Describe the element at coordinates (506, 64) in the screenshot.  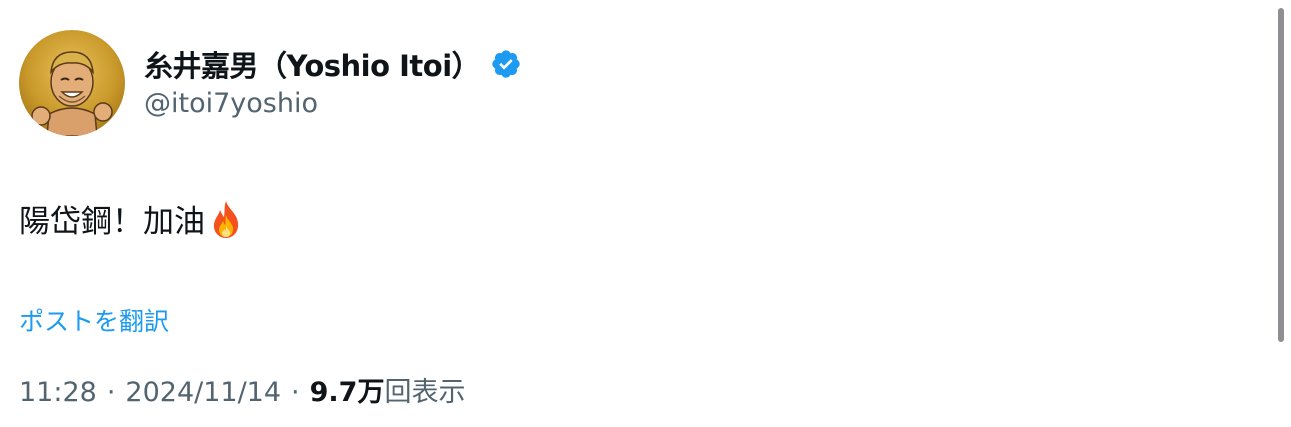
I see `verified-badge-icon` at that location.